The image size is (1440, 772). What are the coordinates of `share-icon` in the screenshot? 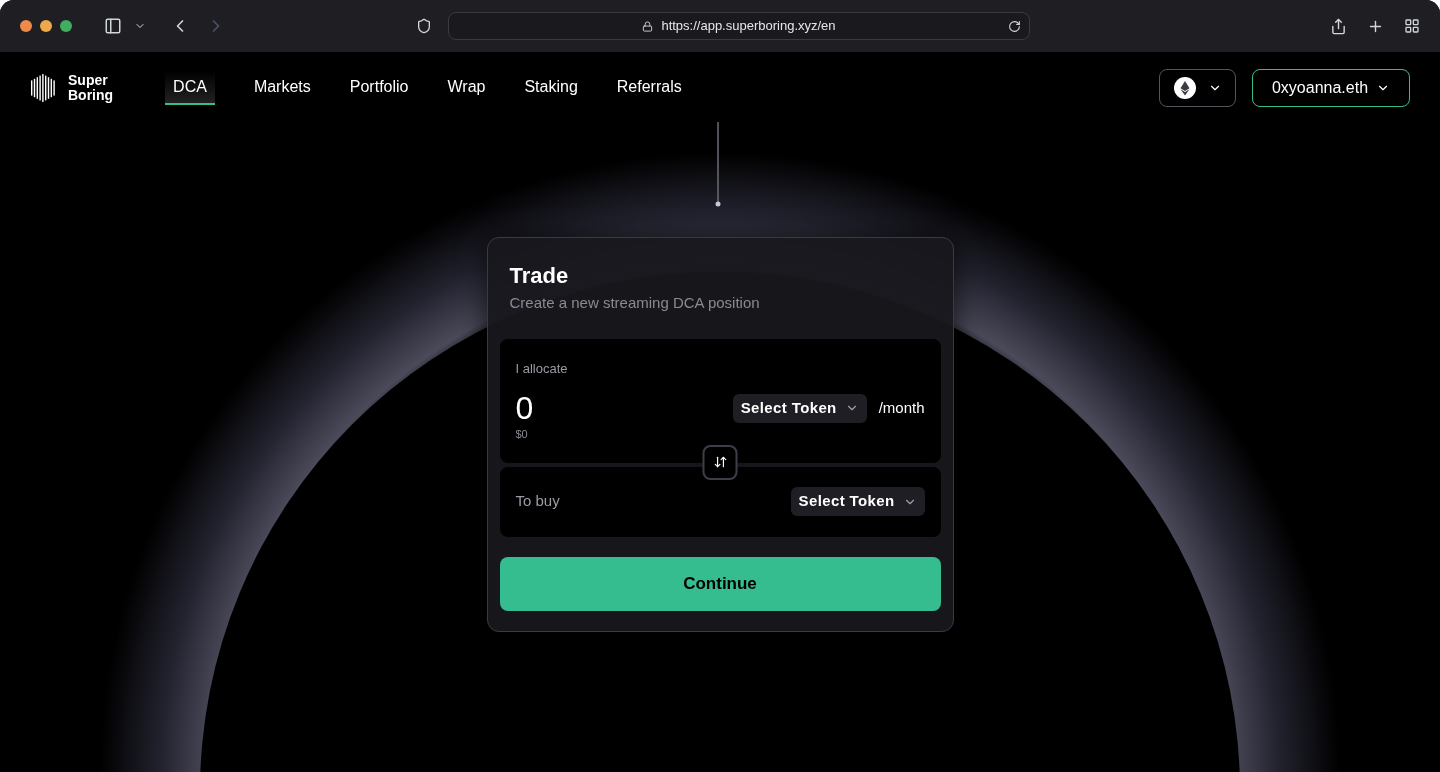 It's located at (1338, 26).